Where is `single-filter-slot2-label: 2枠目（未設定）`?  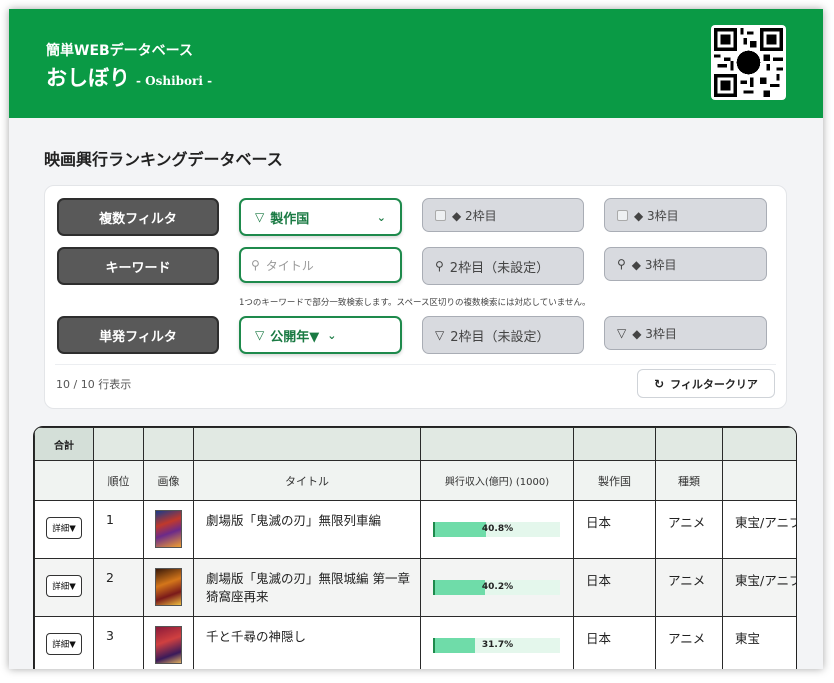 single-filter-slot2-label: 2枠目（未設定） is located at coordinates (500, 337).